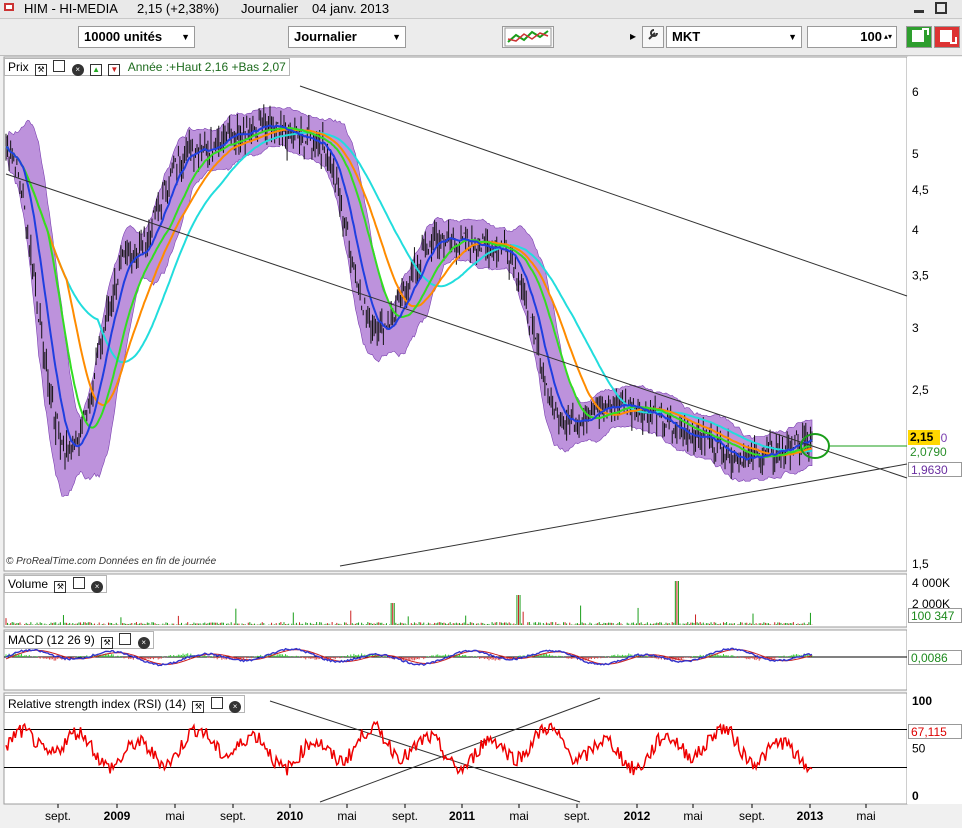  I want to click on wrench-icon, so click(653, 37).